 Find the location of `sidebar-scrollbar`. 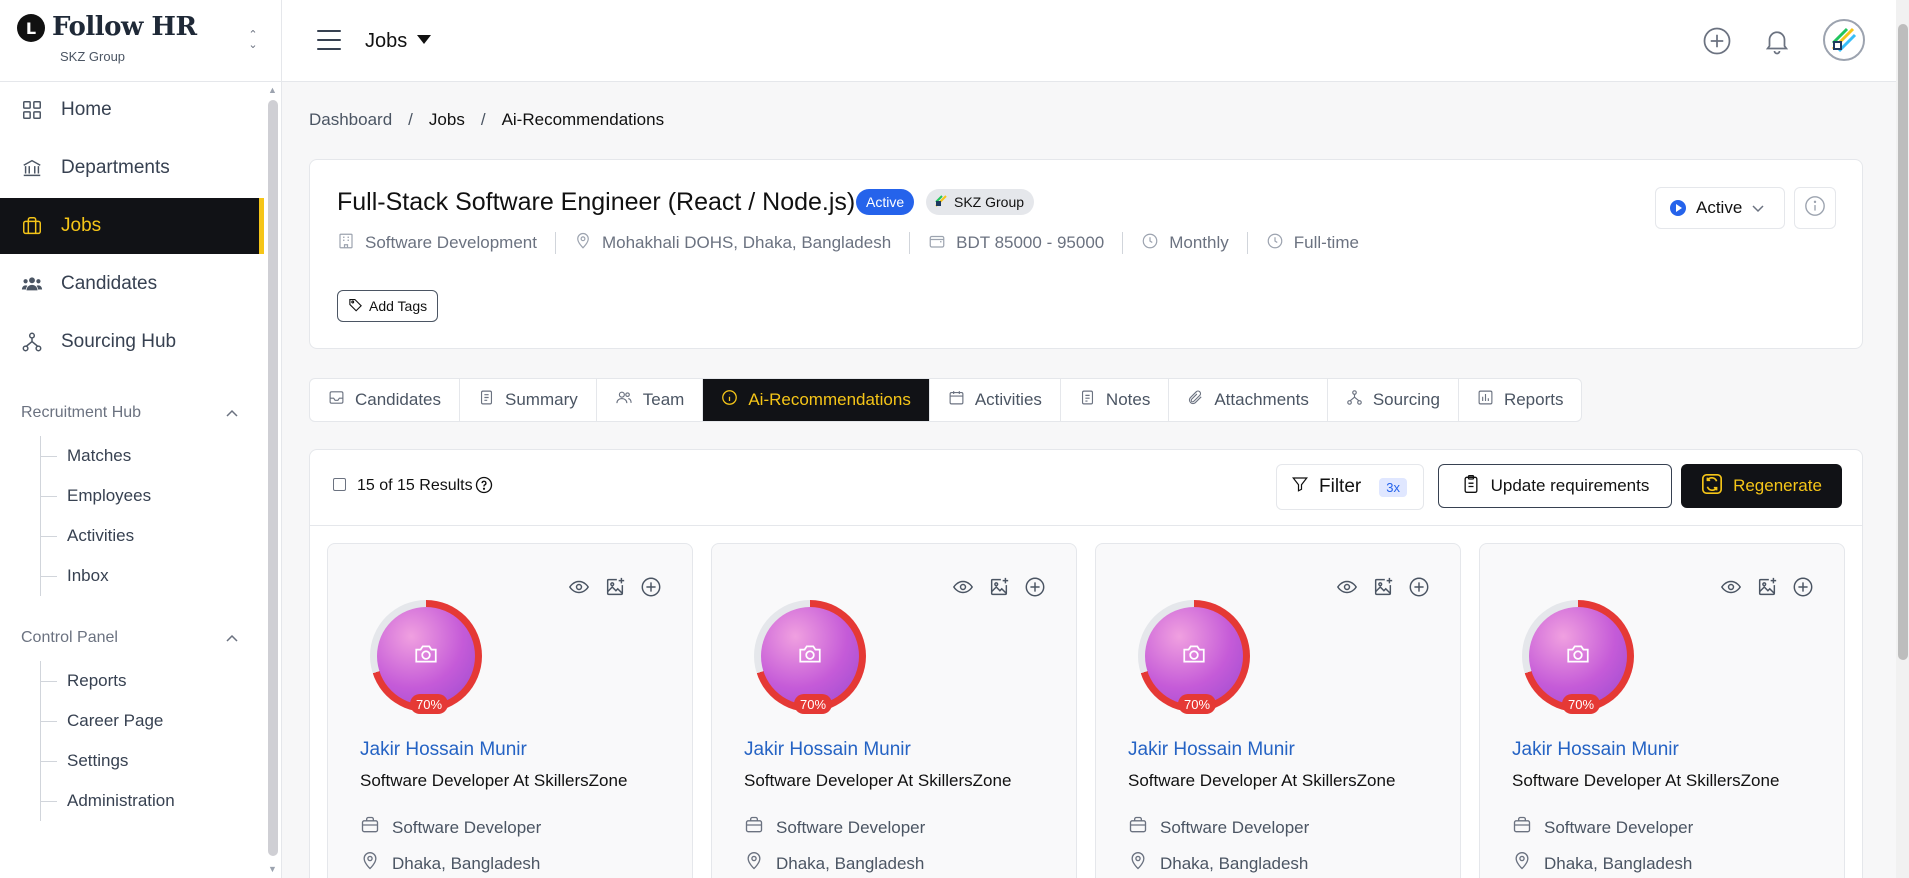

sidebar-scrollbar is located at coordinates (273, 478).